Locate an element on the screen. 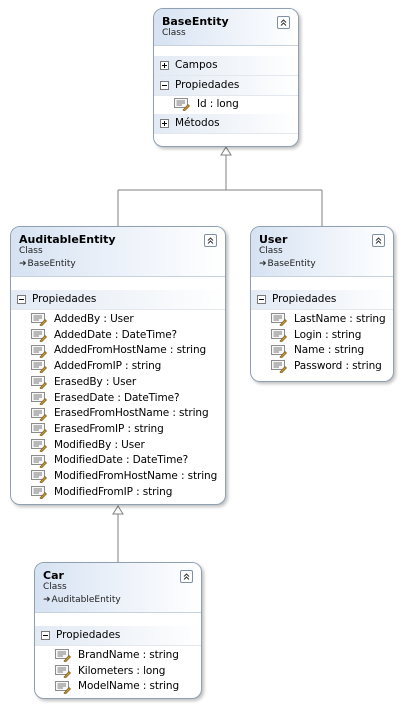 This screenshot has height=708, width=403. property-text: ModifiedBy : User is located at coordinates (99, 444).